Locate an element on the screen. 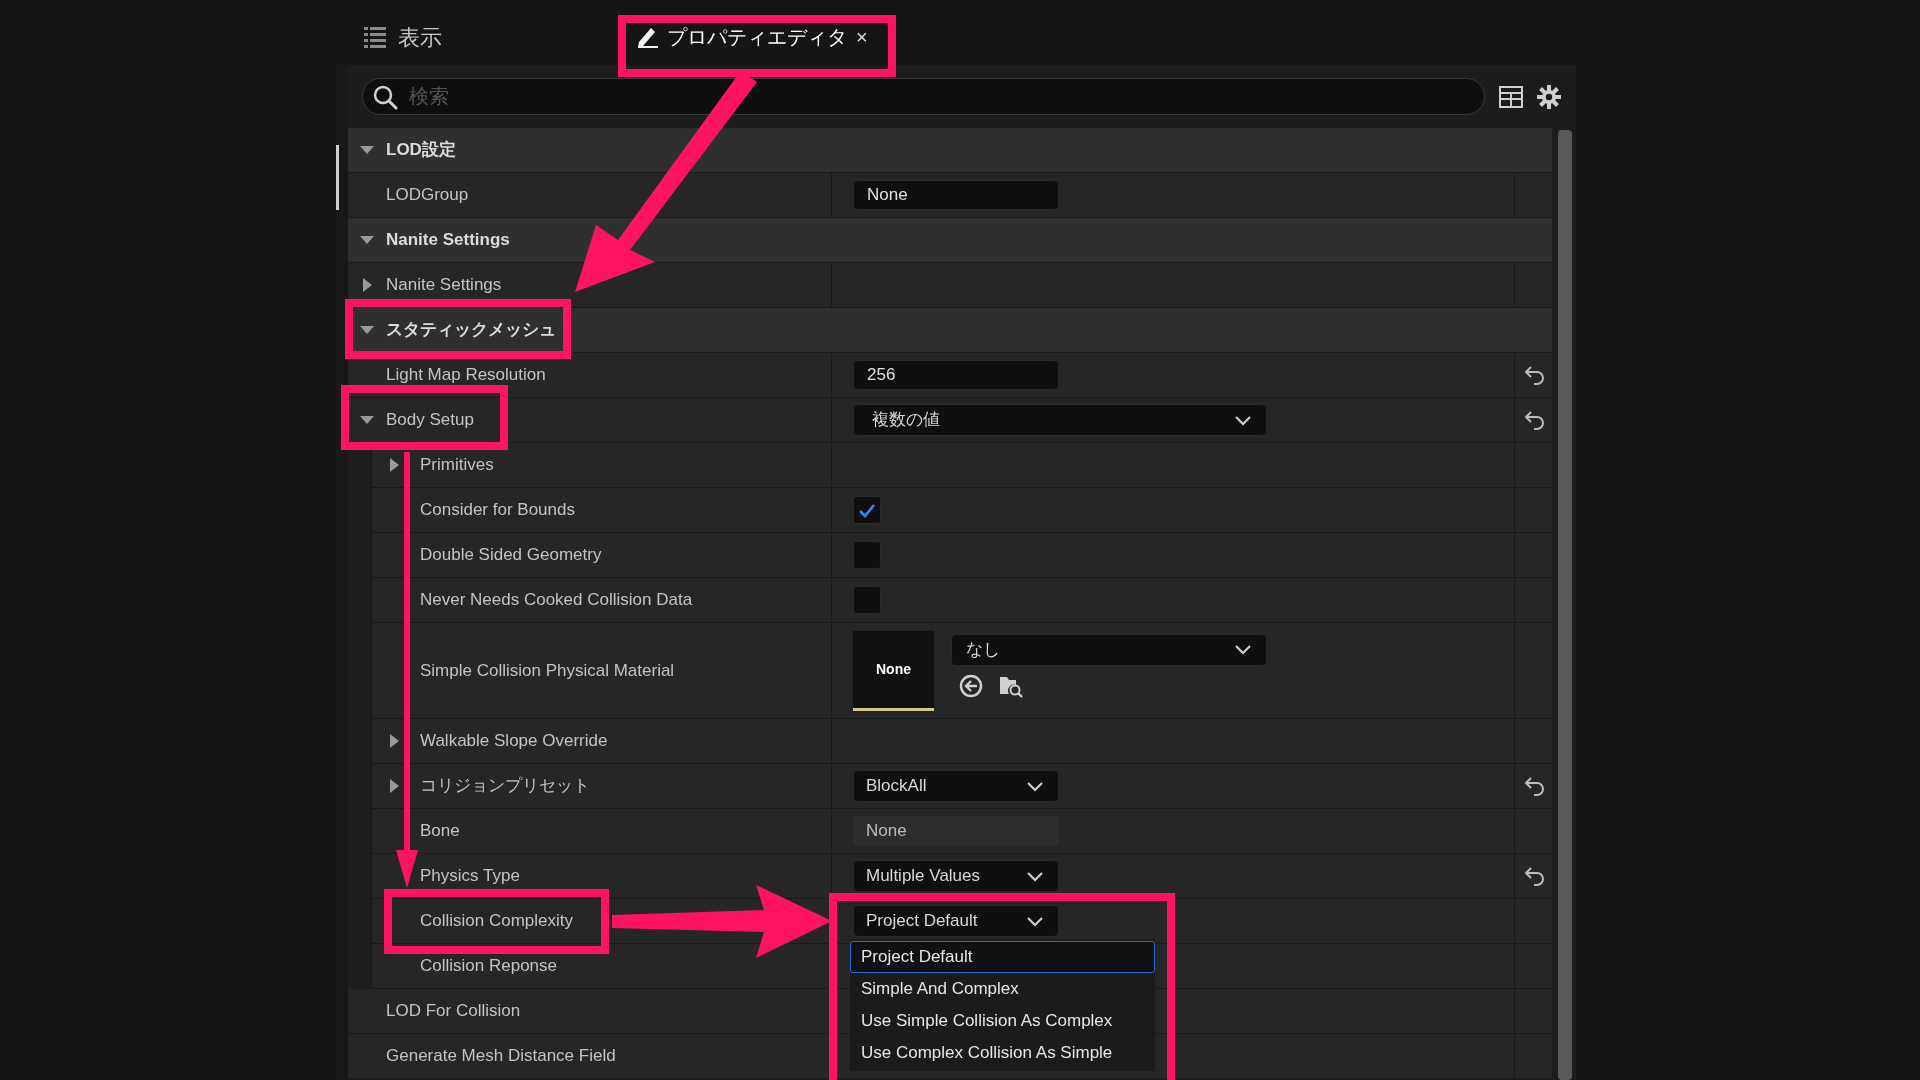 This screenshot has width=1920, height=1080. table-icon is located at coordinates (1511, 96).